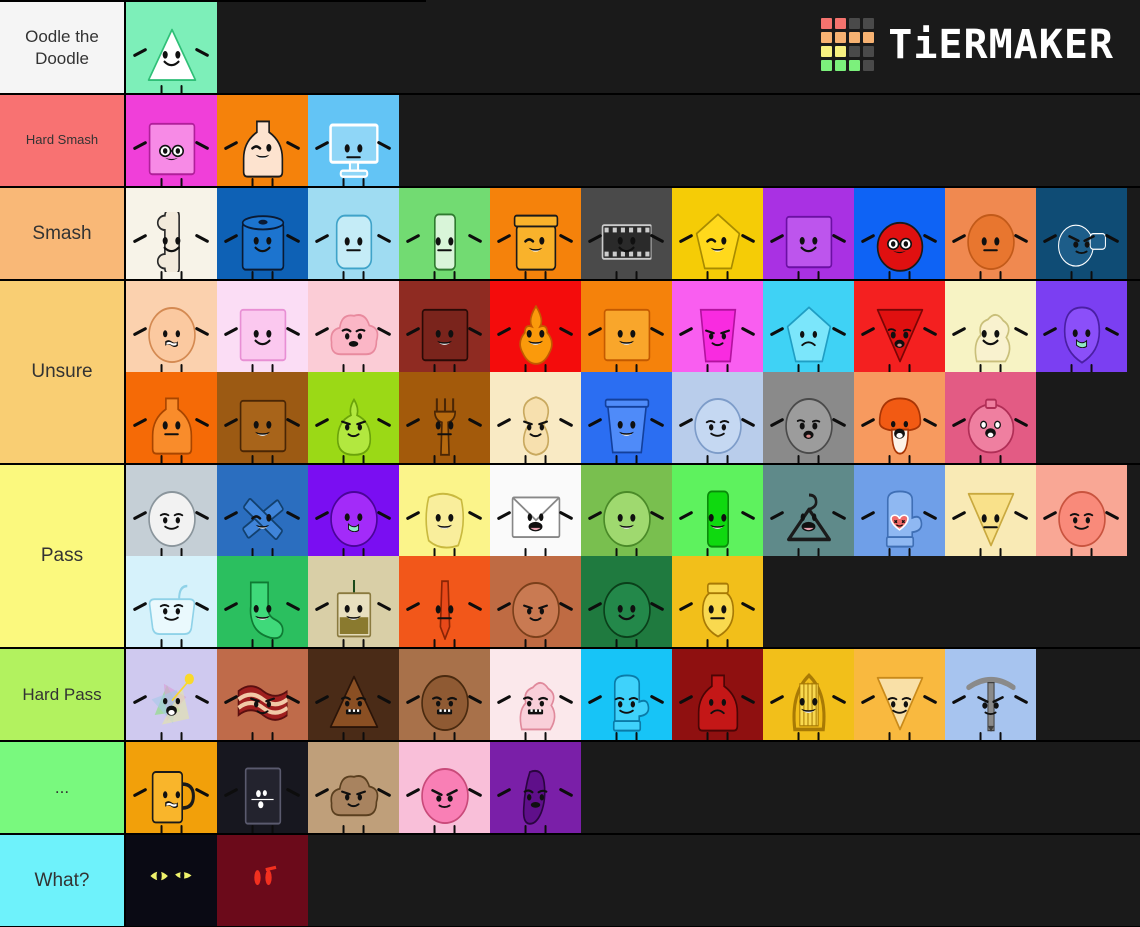 The height and width of the screenshot is (927, 1140). I want to click on tier-item-mushroom, so click(899, 417).